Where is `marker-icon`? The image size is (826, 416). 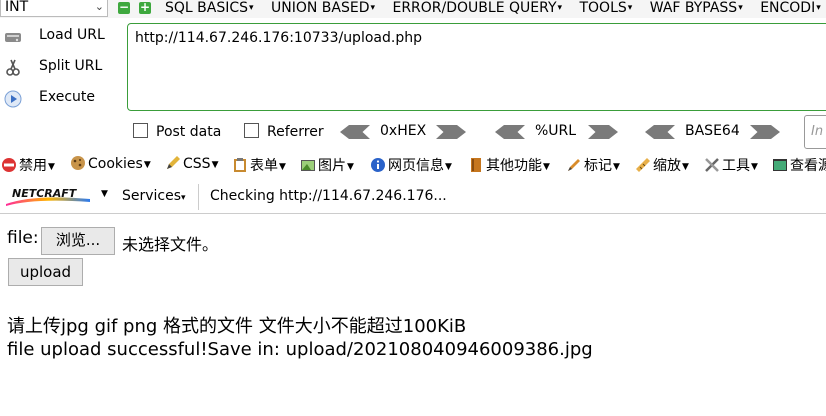 marker-icon is located at coordinates (574, 165).